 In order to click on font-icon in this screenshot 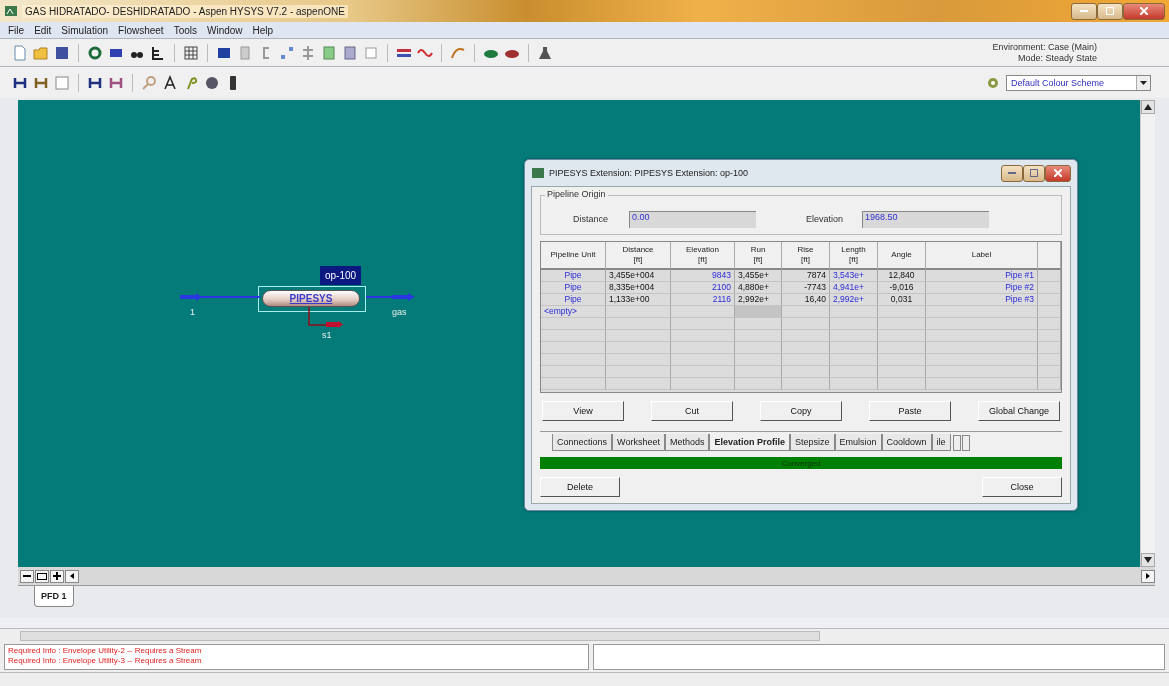, I will do `click(170, 82)`.